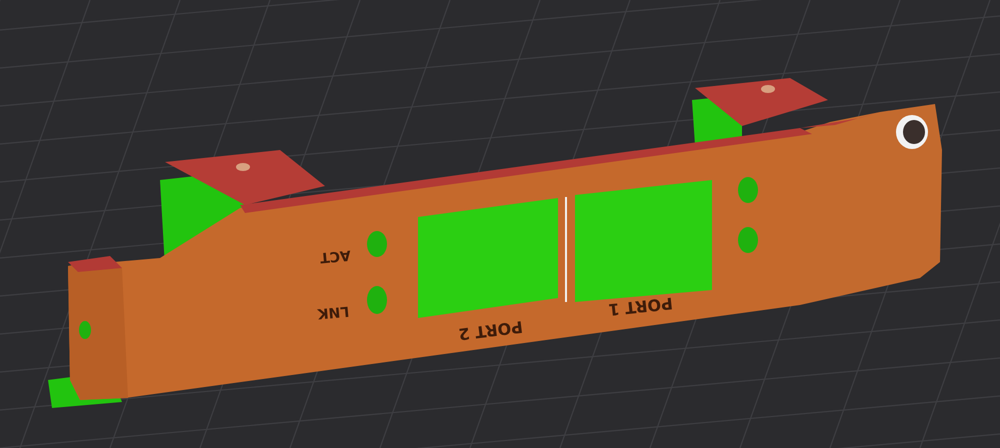  Describe the element at coordinates (333, 312) in the screenshot. I see `engraved-label: LNK` at that location.